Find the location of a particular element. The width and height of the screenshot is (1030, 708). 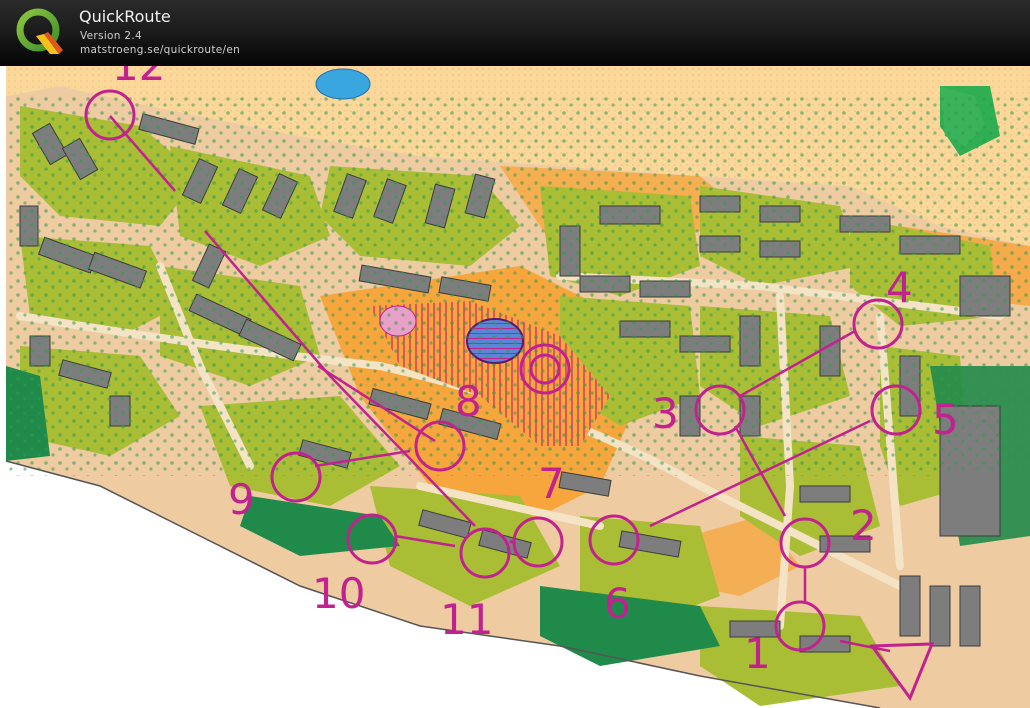

control-number-11: 11 is located at coordinates (466, 619).